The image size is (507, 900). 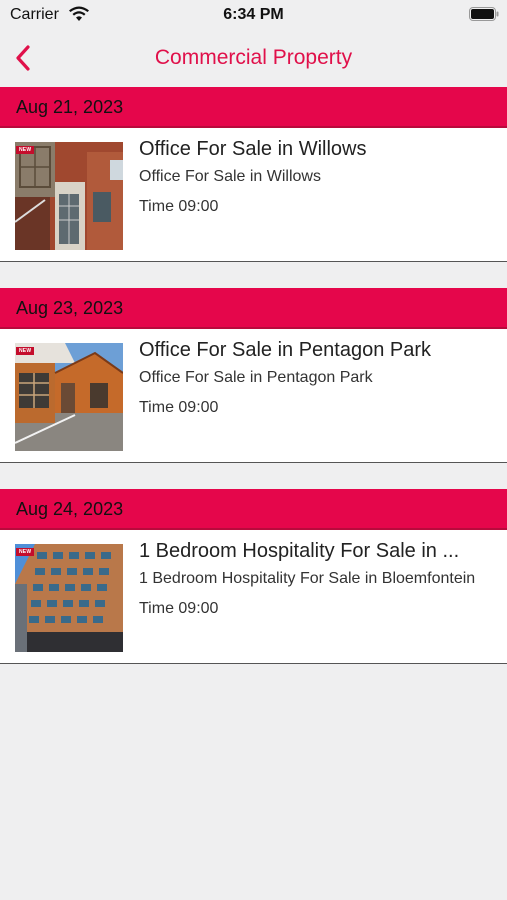 I want to click on section-date-header: Aug 21, 2023, so click(x=253, y=107).